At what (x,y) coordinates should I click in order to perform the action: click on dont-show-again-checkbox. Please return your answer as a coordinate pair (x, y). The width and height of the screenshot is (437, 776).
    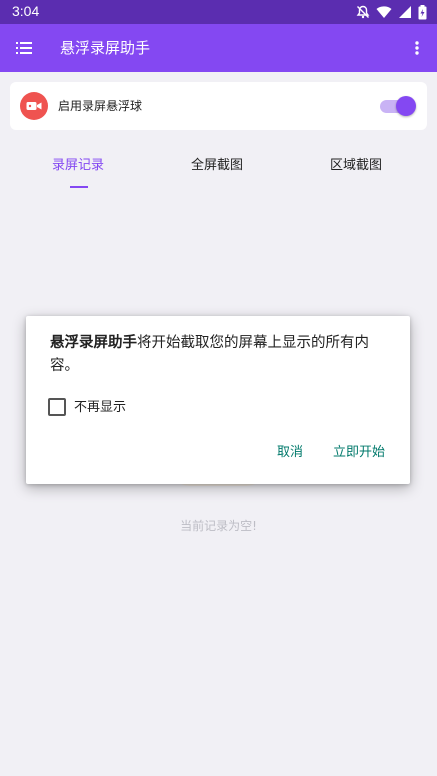
    Looking at the image, I should click on (57, 407).